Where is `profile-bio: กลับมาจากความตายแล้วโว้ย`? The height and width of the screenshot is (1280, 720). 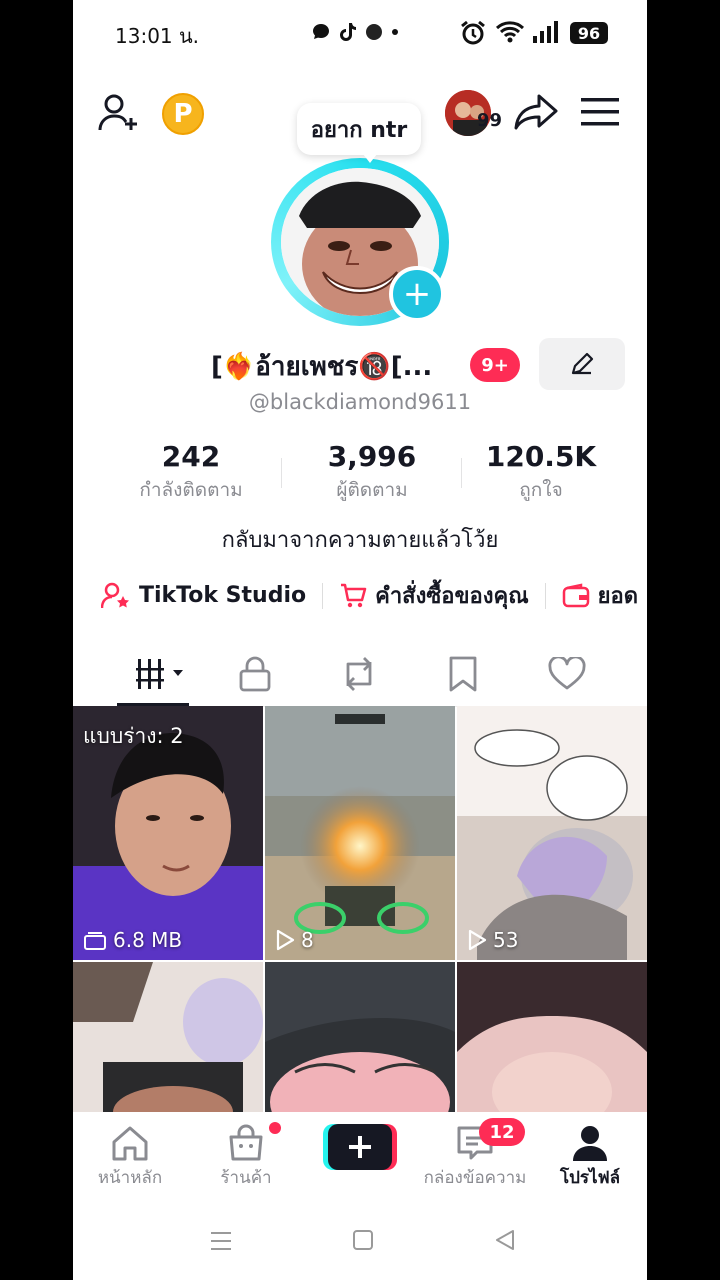
profile-bio: กลับมาจากความตายแล้วโว้ย is located at coordinates (360, 540).